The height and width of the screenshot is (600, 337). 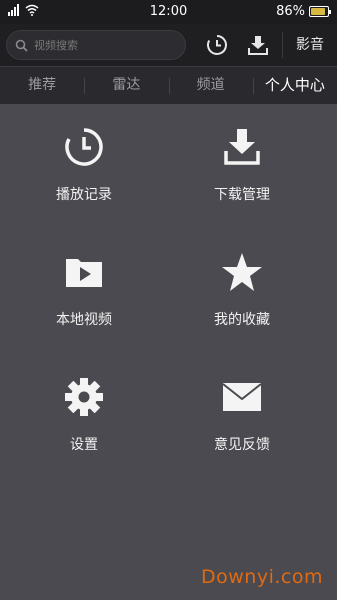 I want to click on status-right: 86%, so click(x=303, y=11).